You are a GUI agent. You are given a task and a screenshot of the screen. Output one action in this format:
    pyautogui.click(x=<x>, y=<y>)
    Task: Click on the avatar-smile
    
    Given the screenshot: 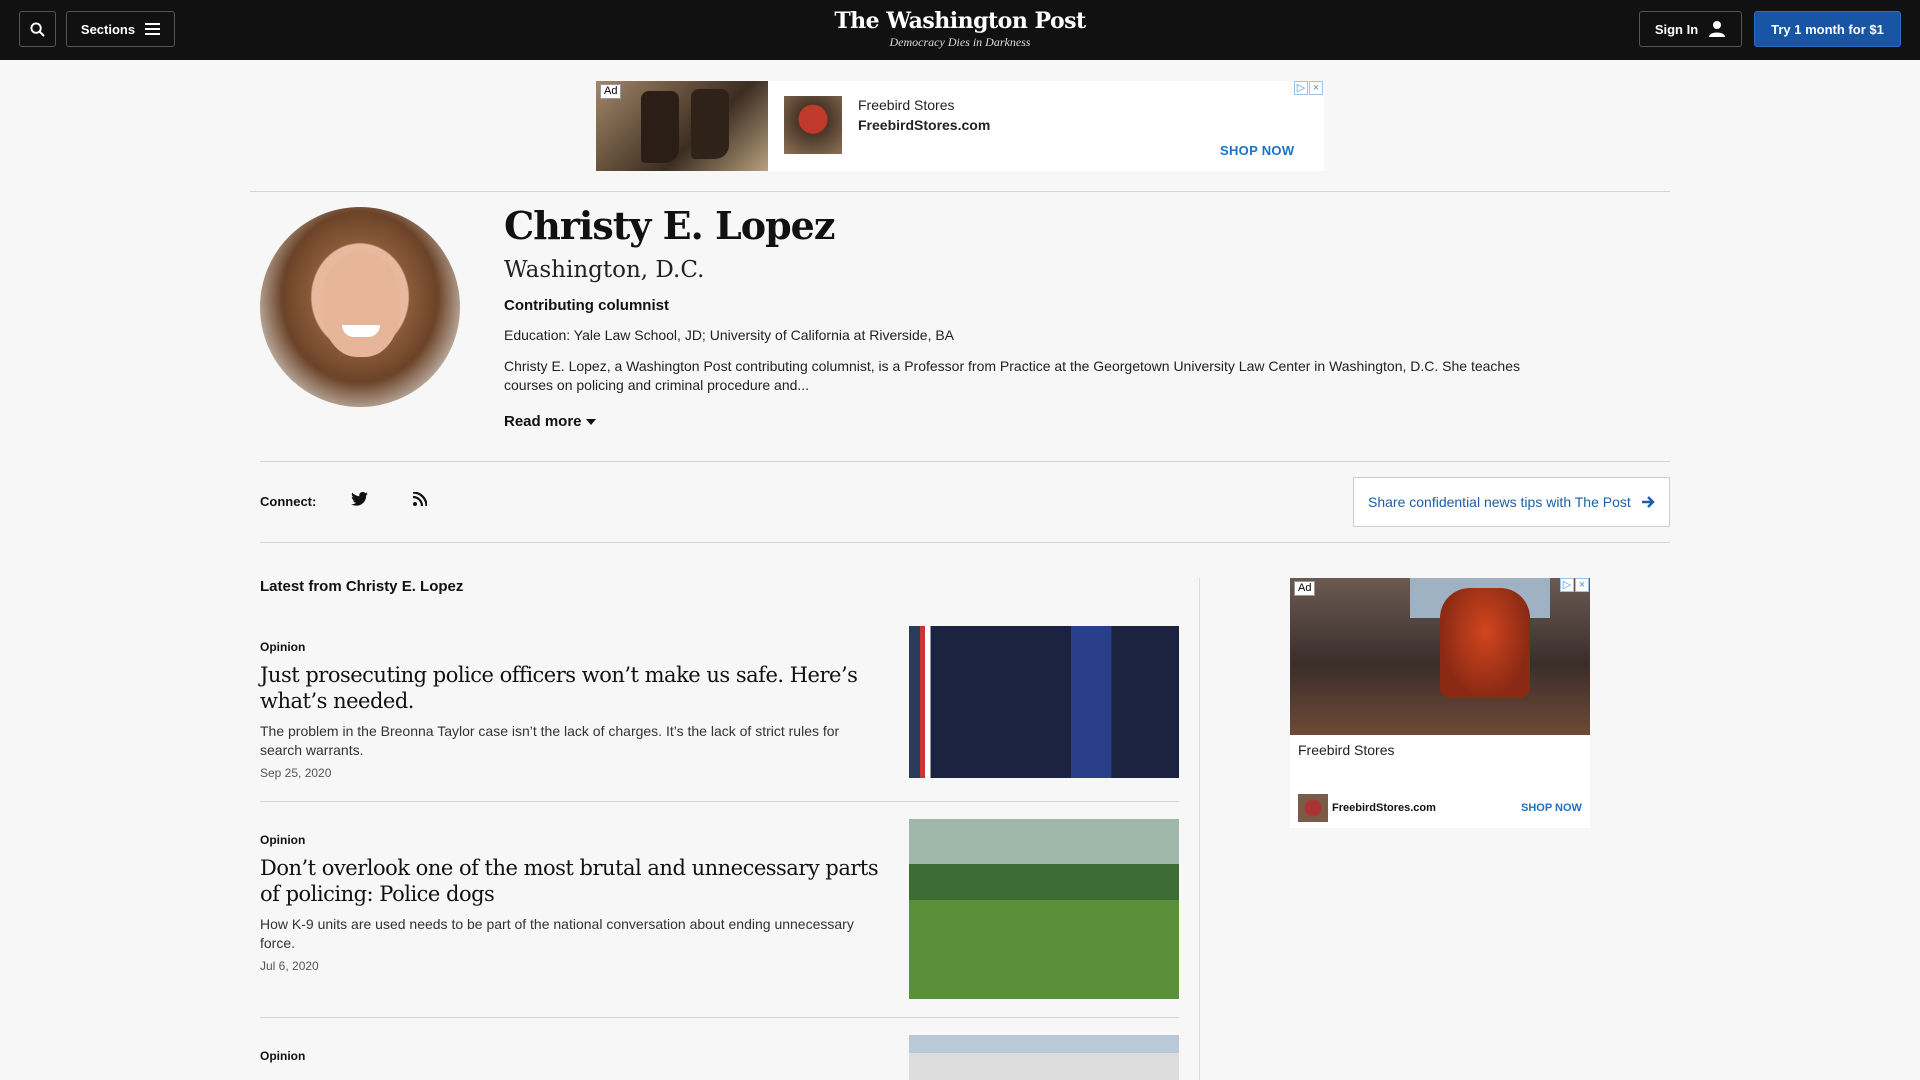 What is the action you would take?
    pyautogui.click(x=361, y=331)
    